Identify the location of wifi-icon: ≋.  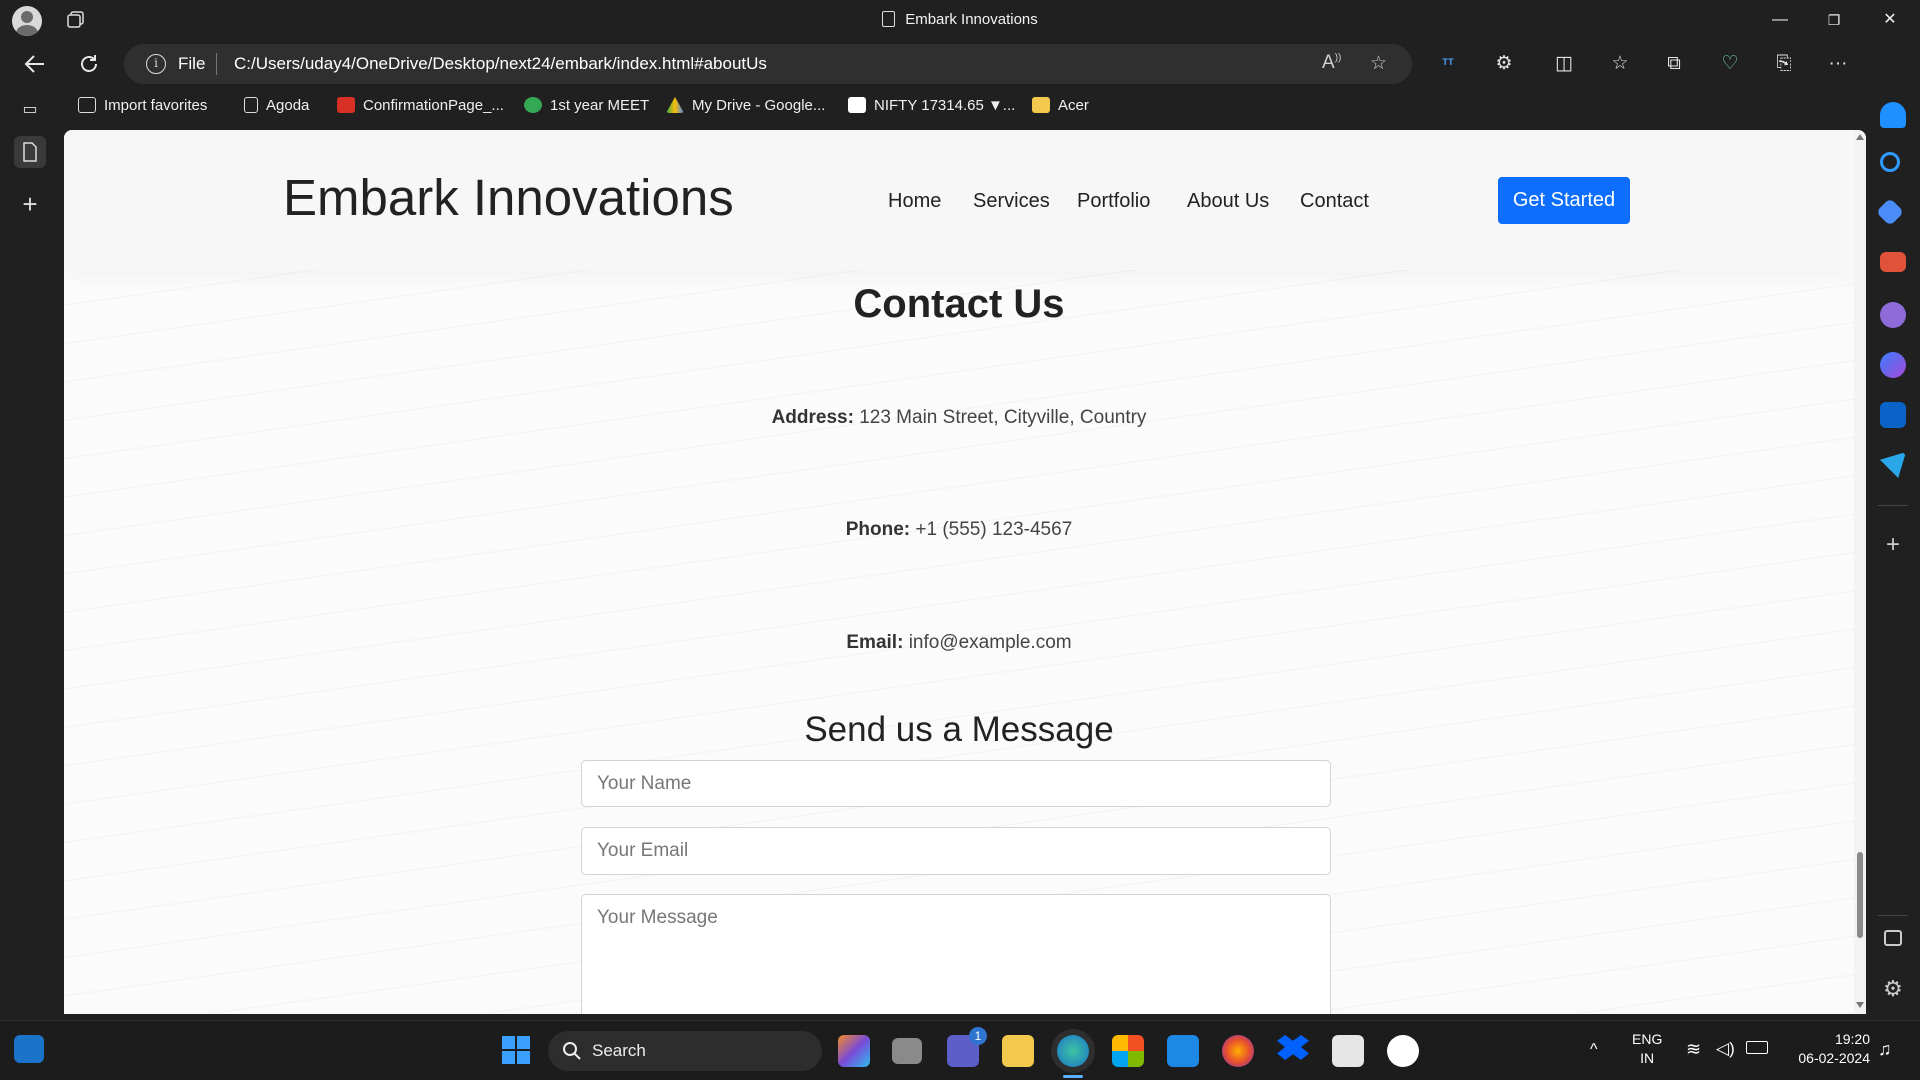
(1693, 1049).